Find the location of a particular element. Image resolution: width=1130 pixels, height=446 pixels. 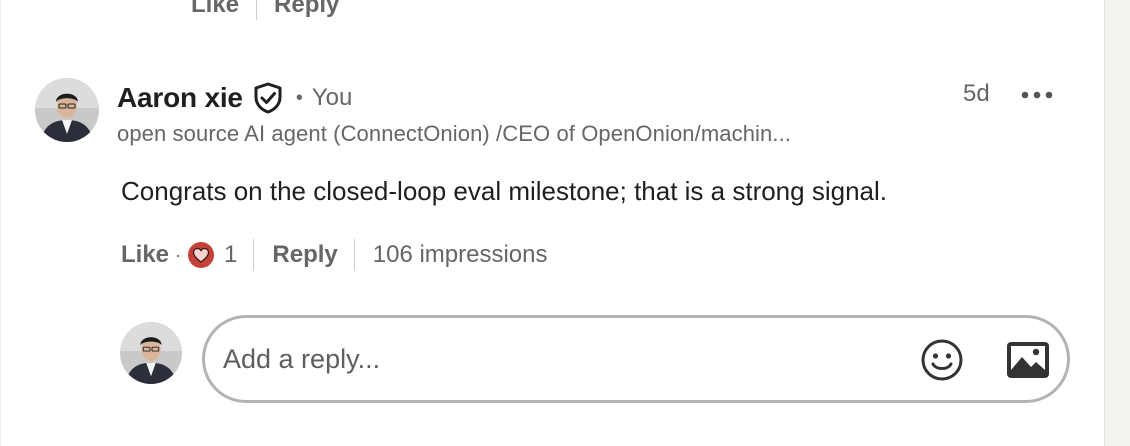

previous-like-button: Like is located at coordinates (215, 9).